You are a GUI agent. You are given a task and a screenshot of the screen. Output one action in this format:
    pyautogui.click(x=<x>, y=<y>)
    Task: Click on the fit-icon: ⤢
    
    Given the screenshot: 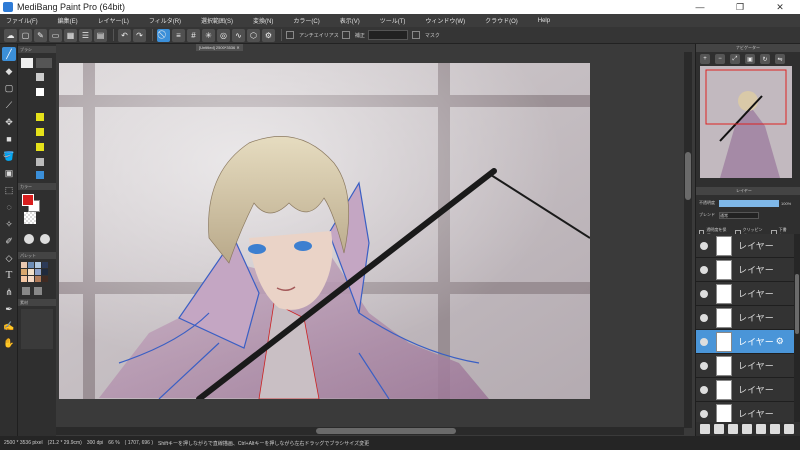 What is the action you would take?
    pyautogui.click(x=735, y=59)
    